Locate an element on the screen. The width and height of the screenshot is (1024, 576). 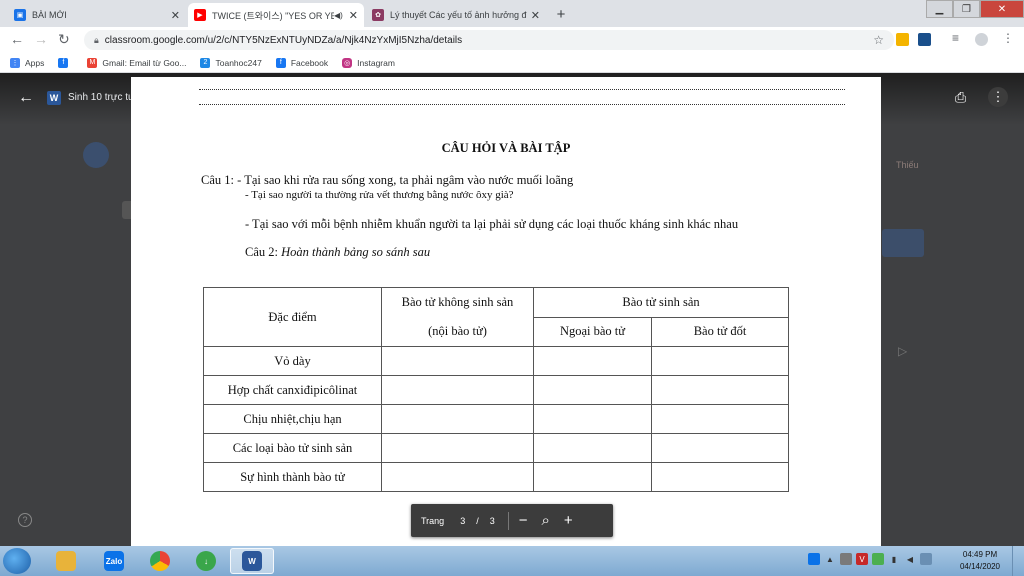
new-tab-button: + is located at coordinates (561, 14).